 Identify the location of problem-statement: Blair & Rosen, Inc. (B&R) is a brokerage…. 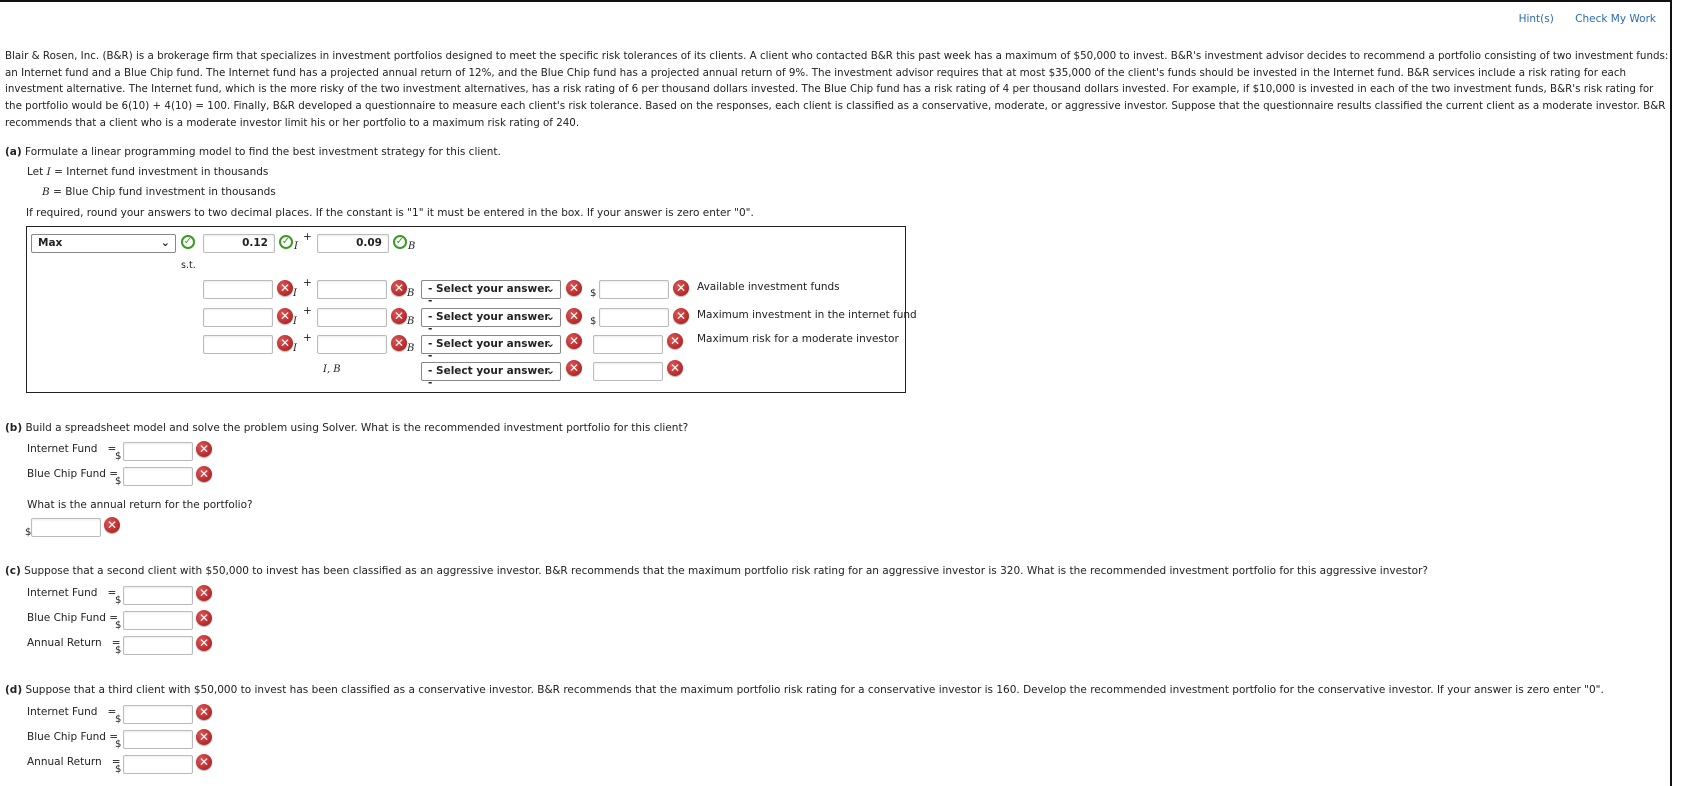
(837, 89).